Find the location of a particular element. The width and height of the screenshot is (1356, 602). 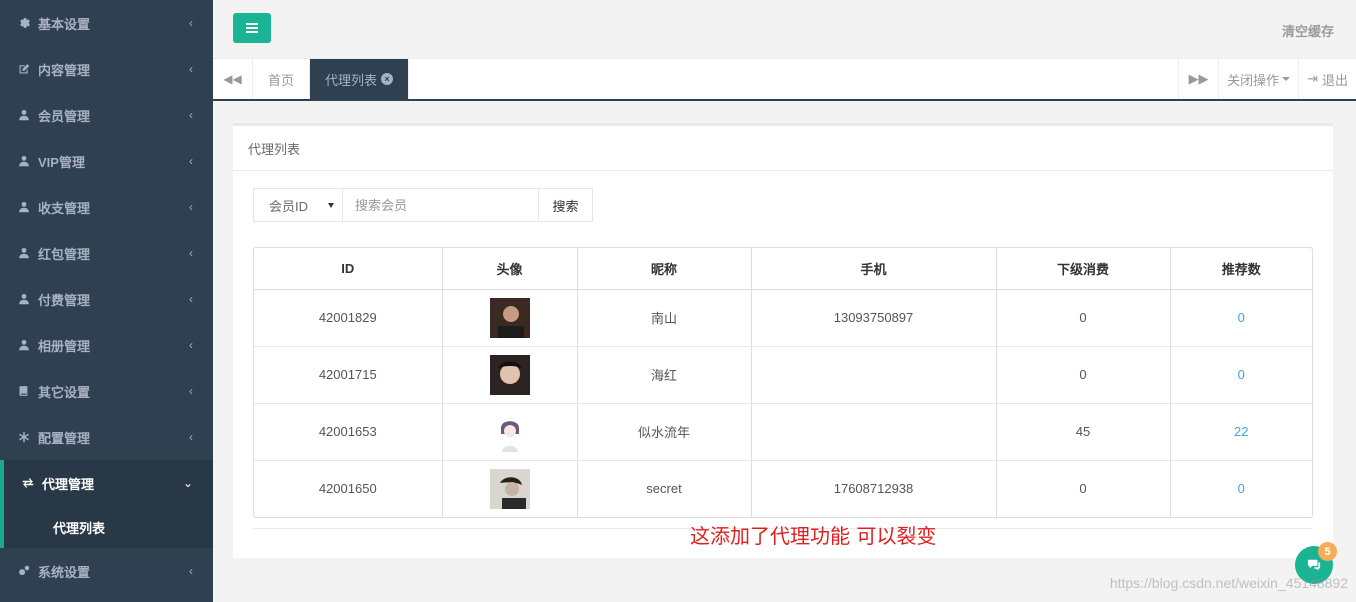

search-field-select: 会员ID is located at coordinates (298, 205).